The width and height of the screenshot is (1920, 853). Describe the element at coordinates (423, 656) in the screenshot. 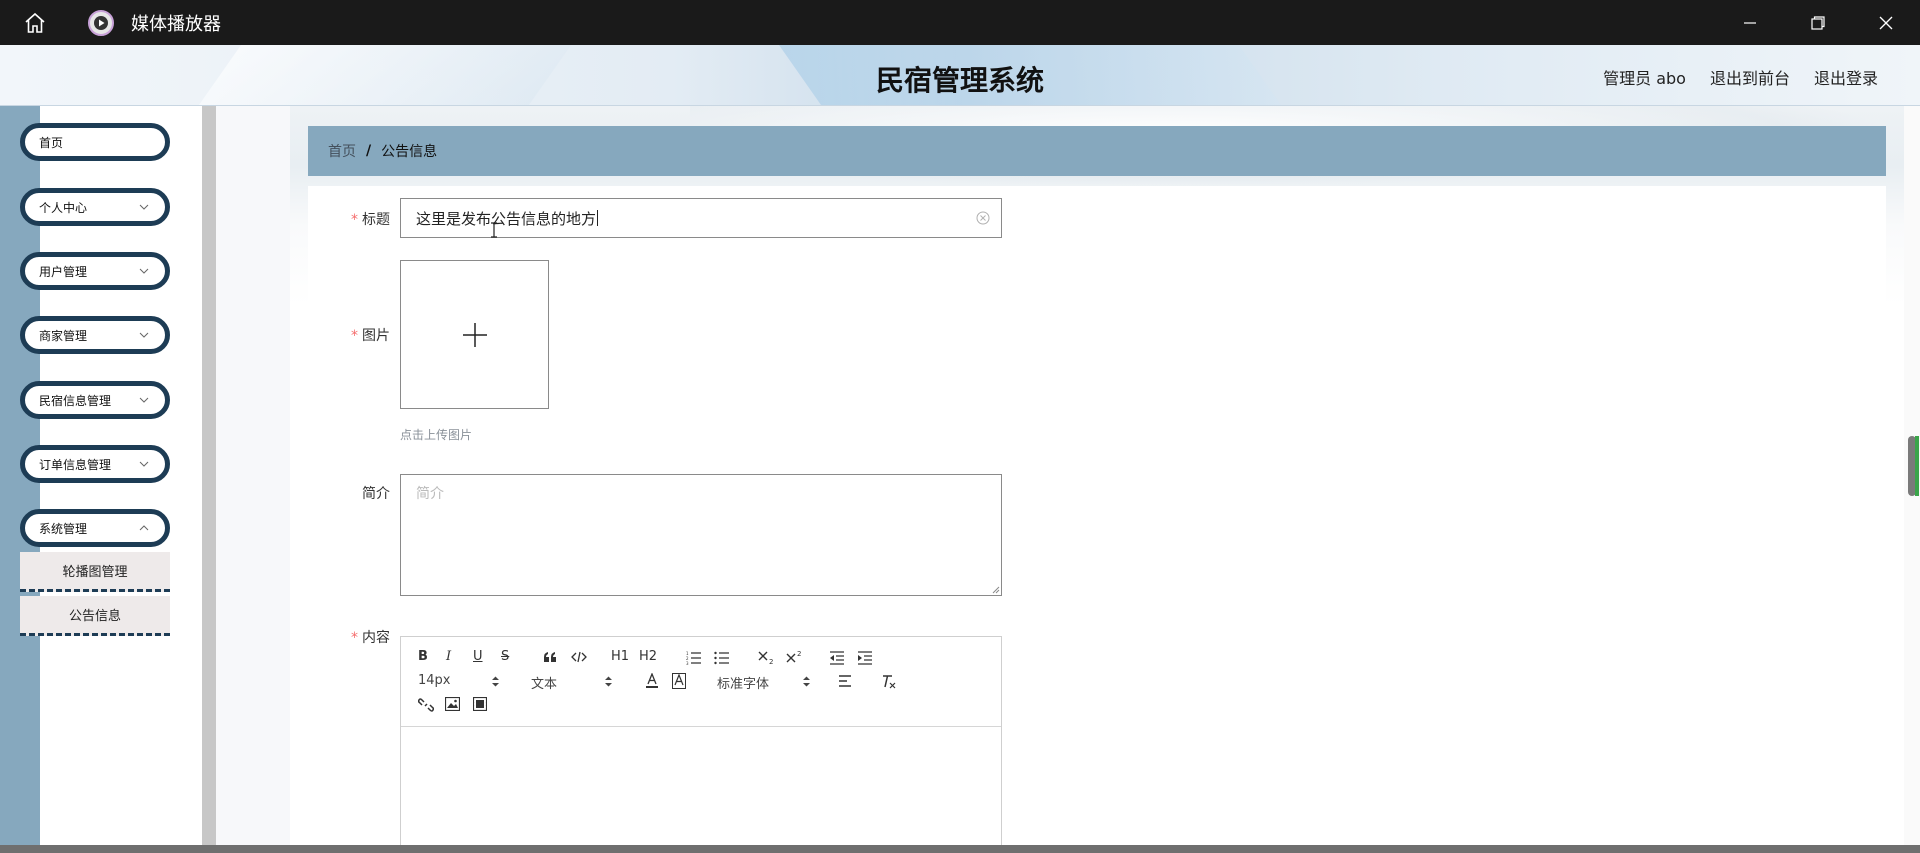

I see `bold-button: B` at that location.